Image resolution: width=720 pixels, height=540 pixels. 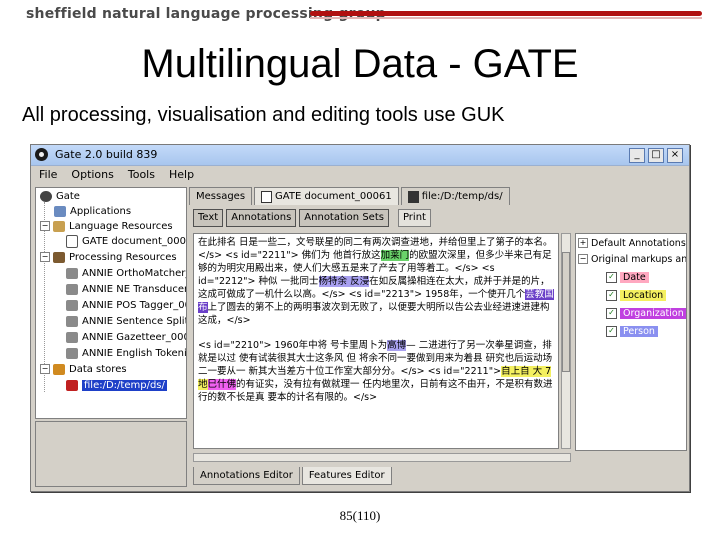 What do you see at coordinates (41, 154) in the screenshot?
I see `gate-app-icon` at bounding box center [41, 154].